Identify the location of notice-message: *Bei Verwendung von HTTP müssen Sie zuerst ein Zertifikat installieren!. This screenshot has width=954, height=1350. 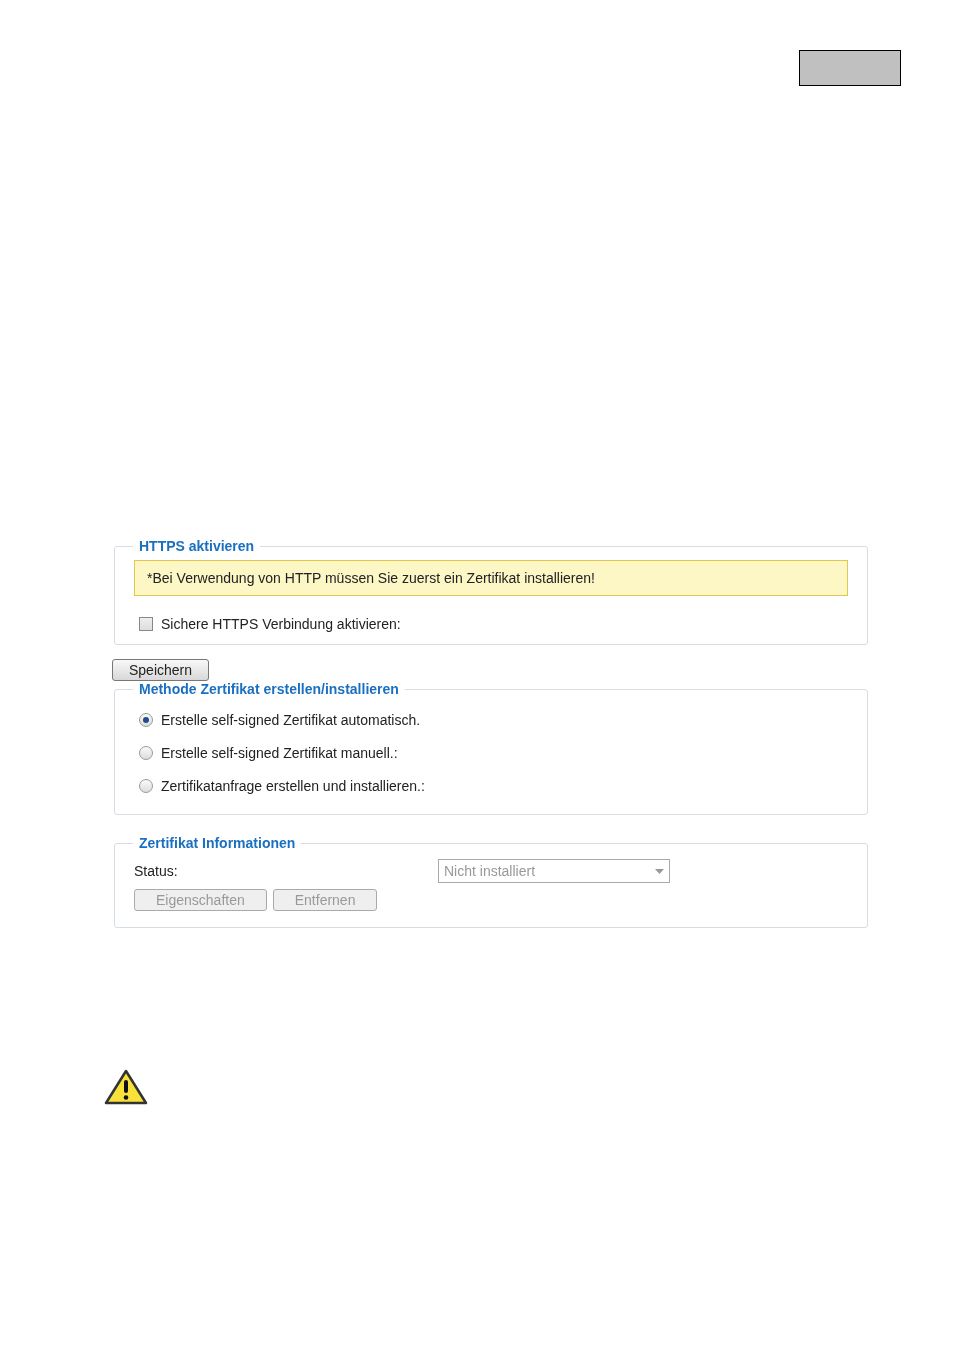
(491, 578).